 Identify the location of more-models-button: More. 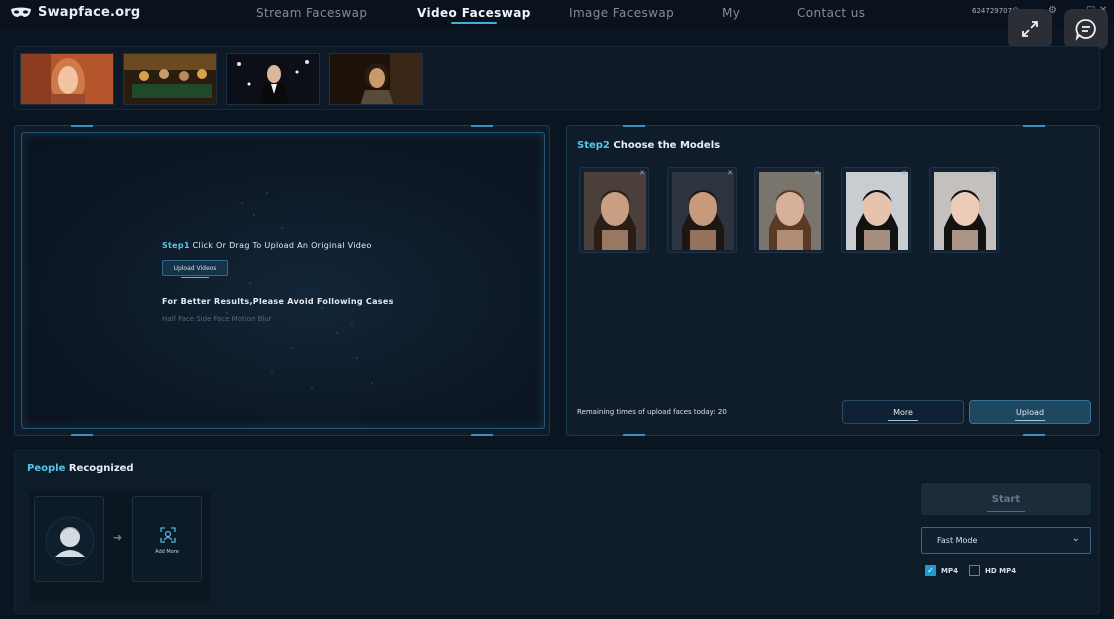
(903, 412).